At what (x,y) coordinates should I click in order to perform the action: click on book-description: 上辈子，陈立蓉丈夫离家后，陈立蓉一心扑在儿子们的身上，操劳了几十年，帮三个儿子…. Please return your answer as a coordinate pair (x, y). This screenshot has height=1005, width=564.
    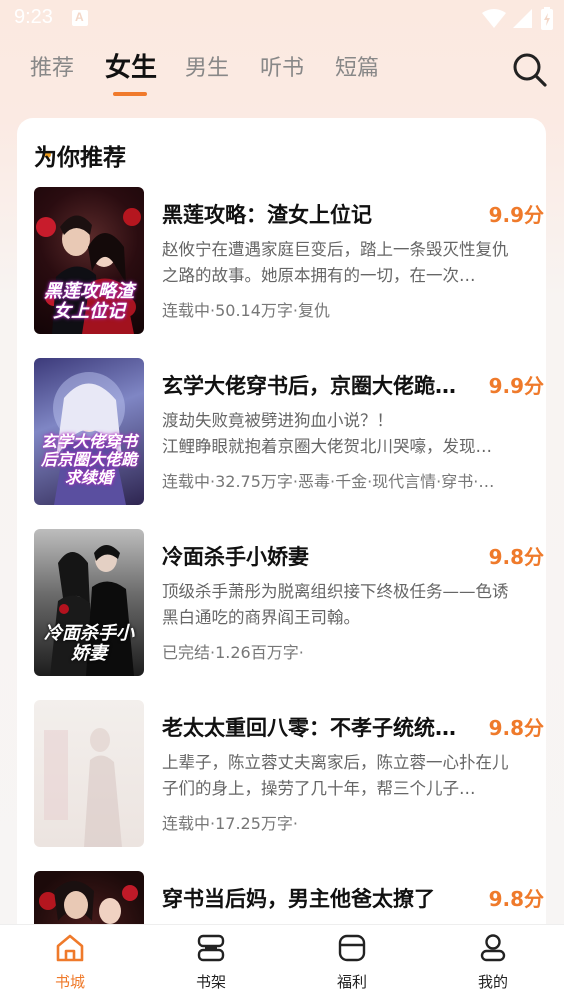
    Looking at the image, I should click on (335, 775).